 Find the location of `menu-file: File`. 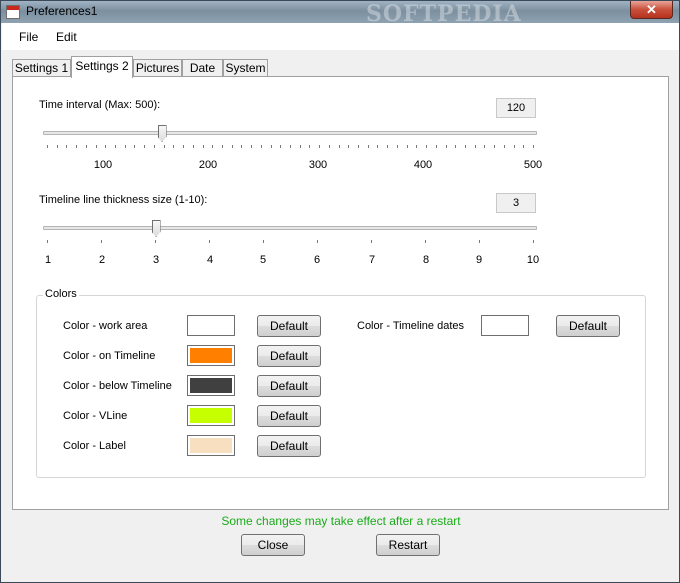

menu-file: File is located at coordinates (28, 37).